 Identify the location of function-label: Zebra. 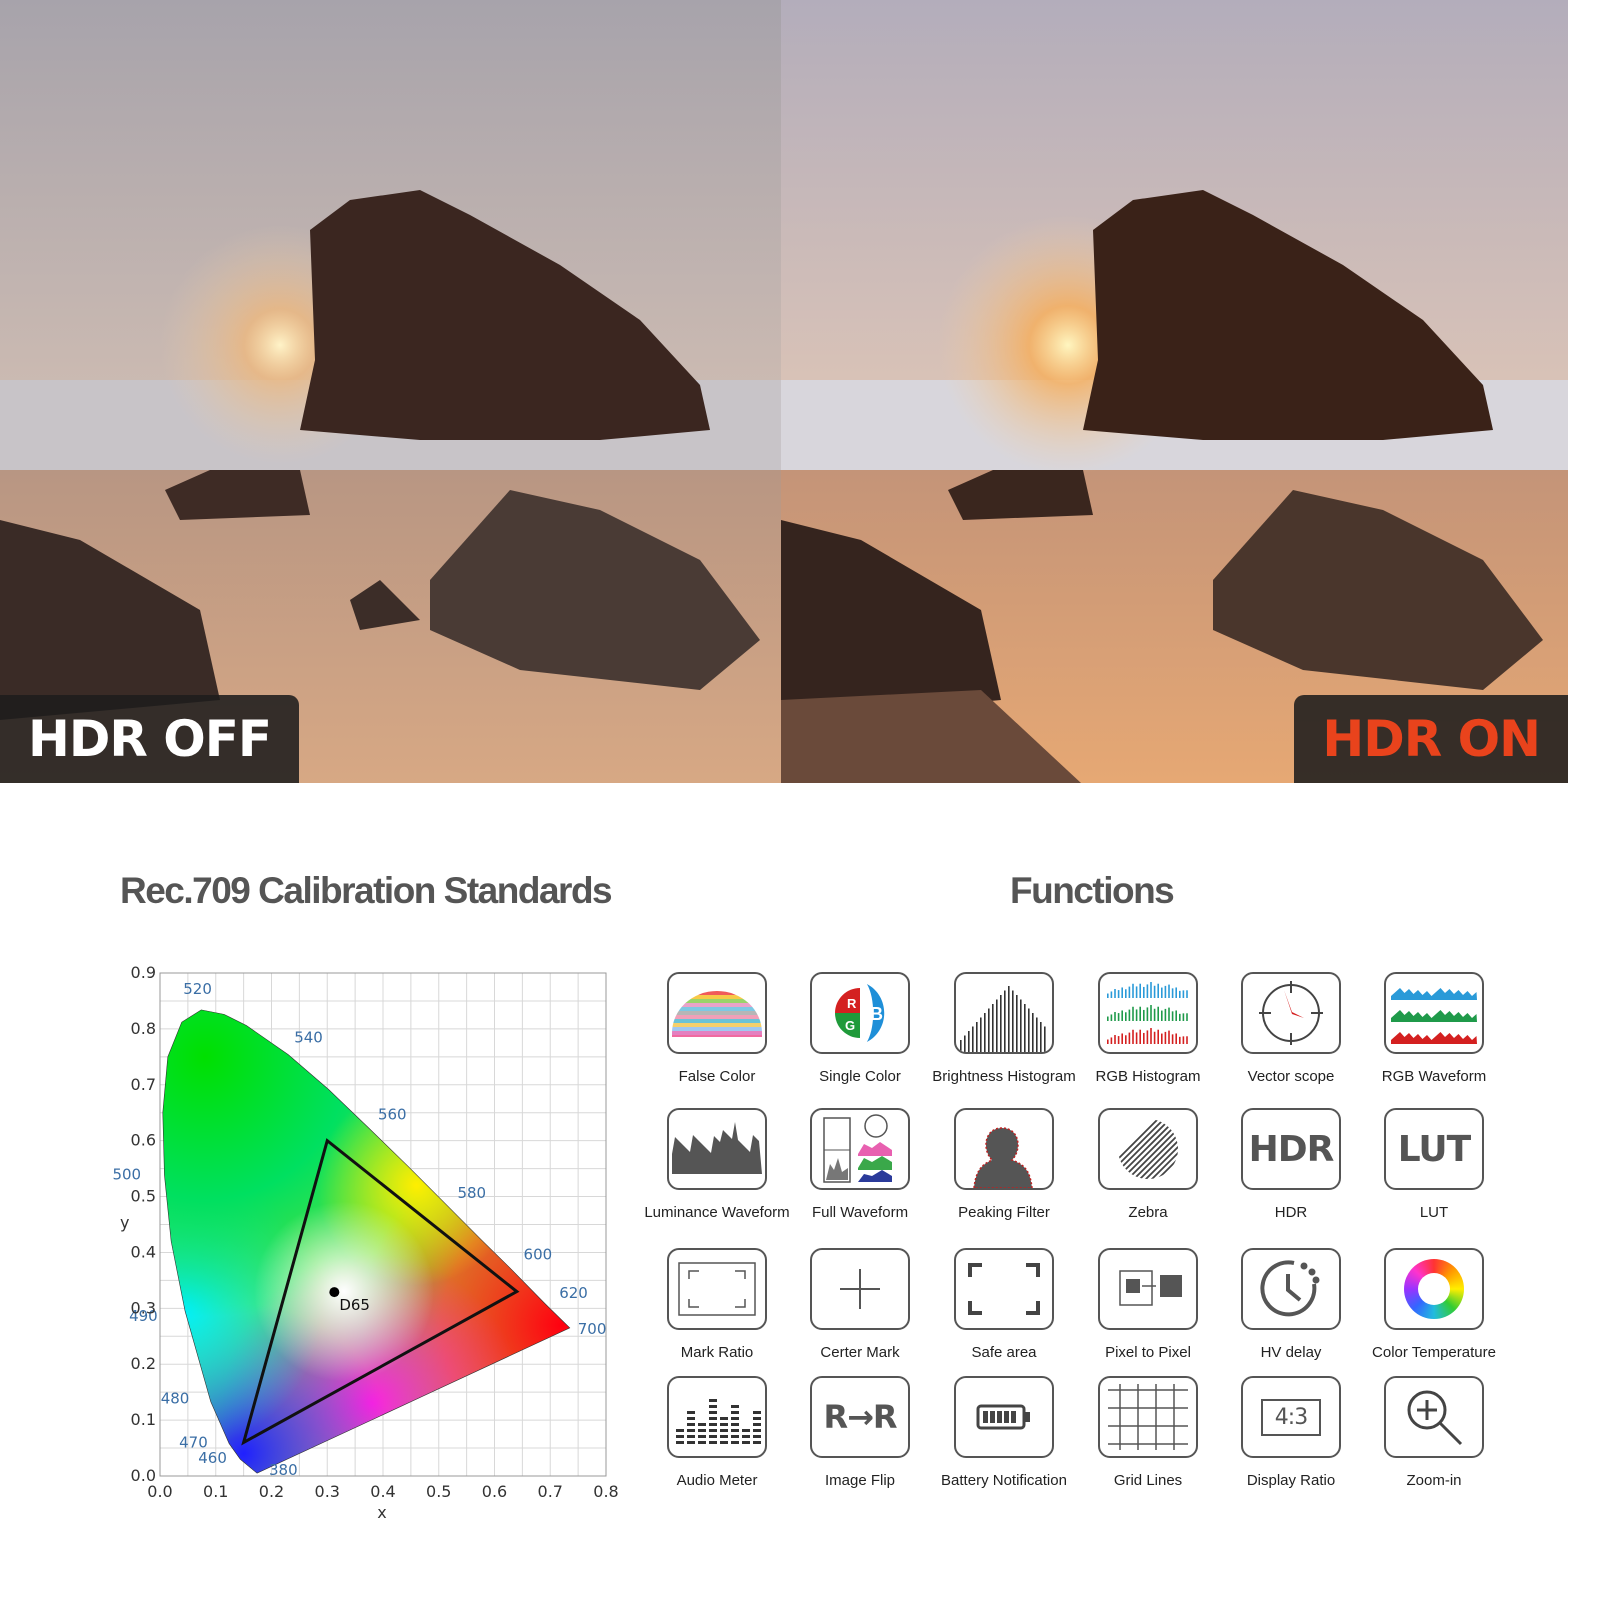
(1148, 1212).